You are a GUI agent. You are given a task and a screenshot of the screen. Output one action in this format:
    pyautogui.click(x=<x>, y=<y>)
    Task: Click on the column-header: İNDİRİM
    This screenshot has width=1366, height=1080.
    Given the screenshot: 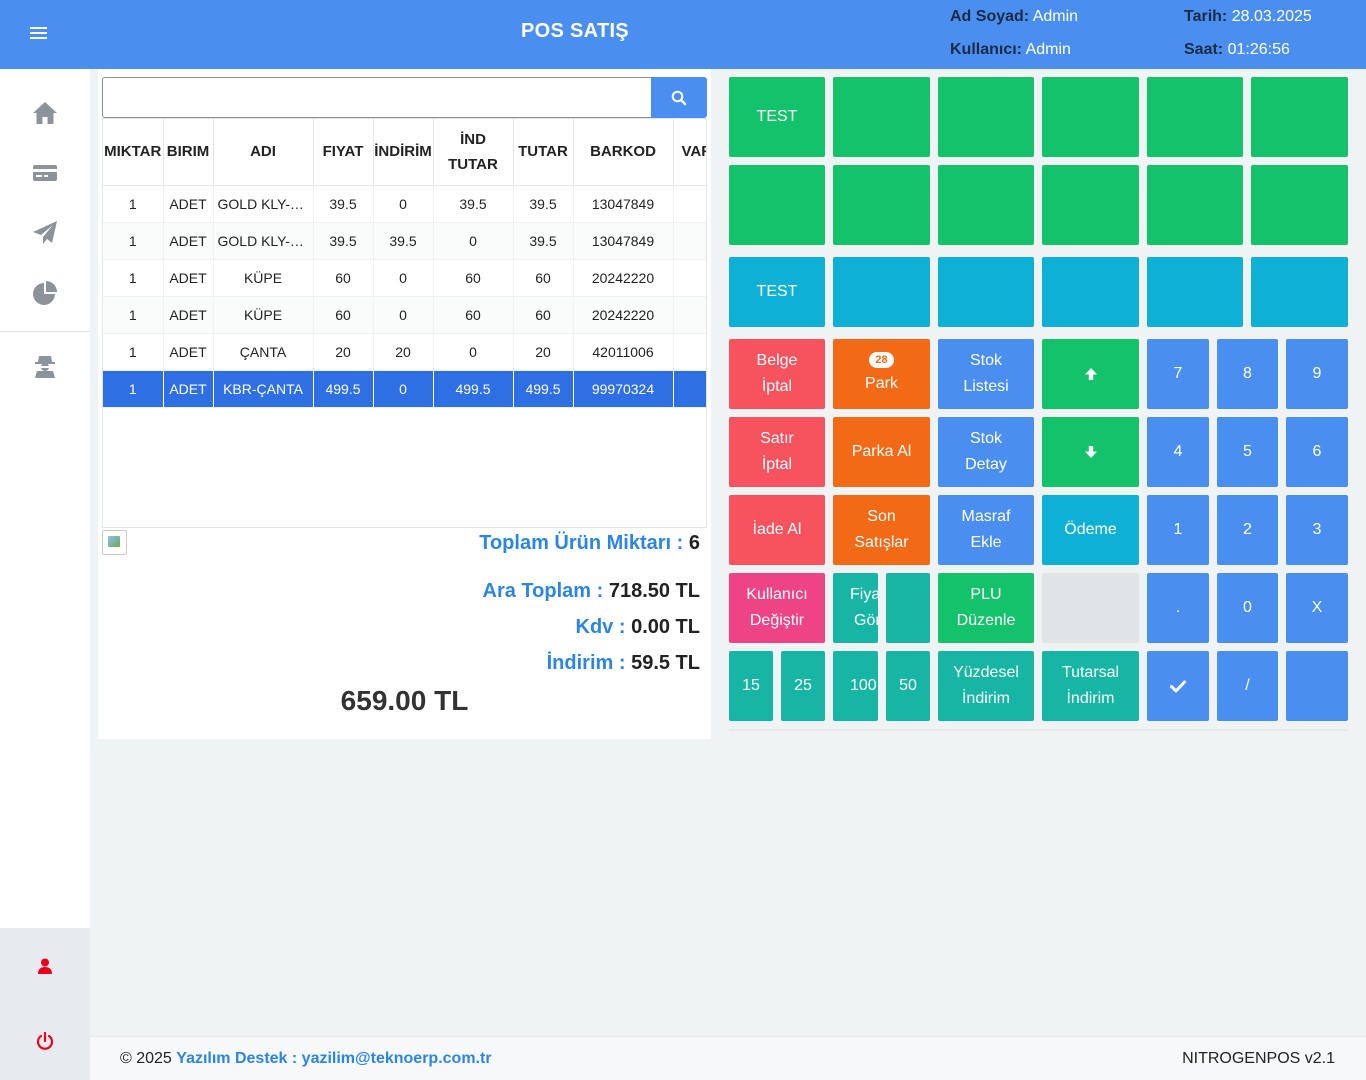 What is the action you would take?
    pyautogui.click(x=403, y=152)
    